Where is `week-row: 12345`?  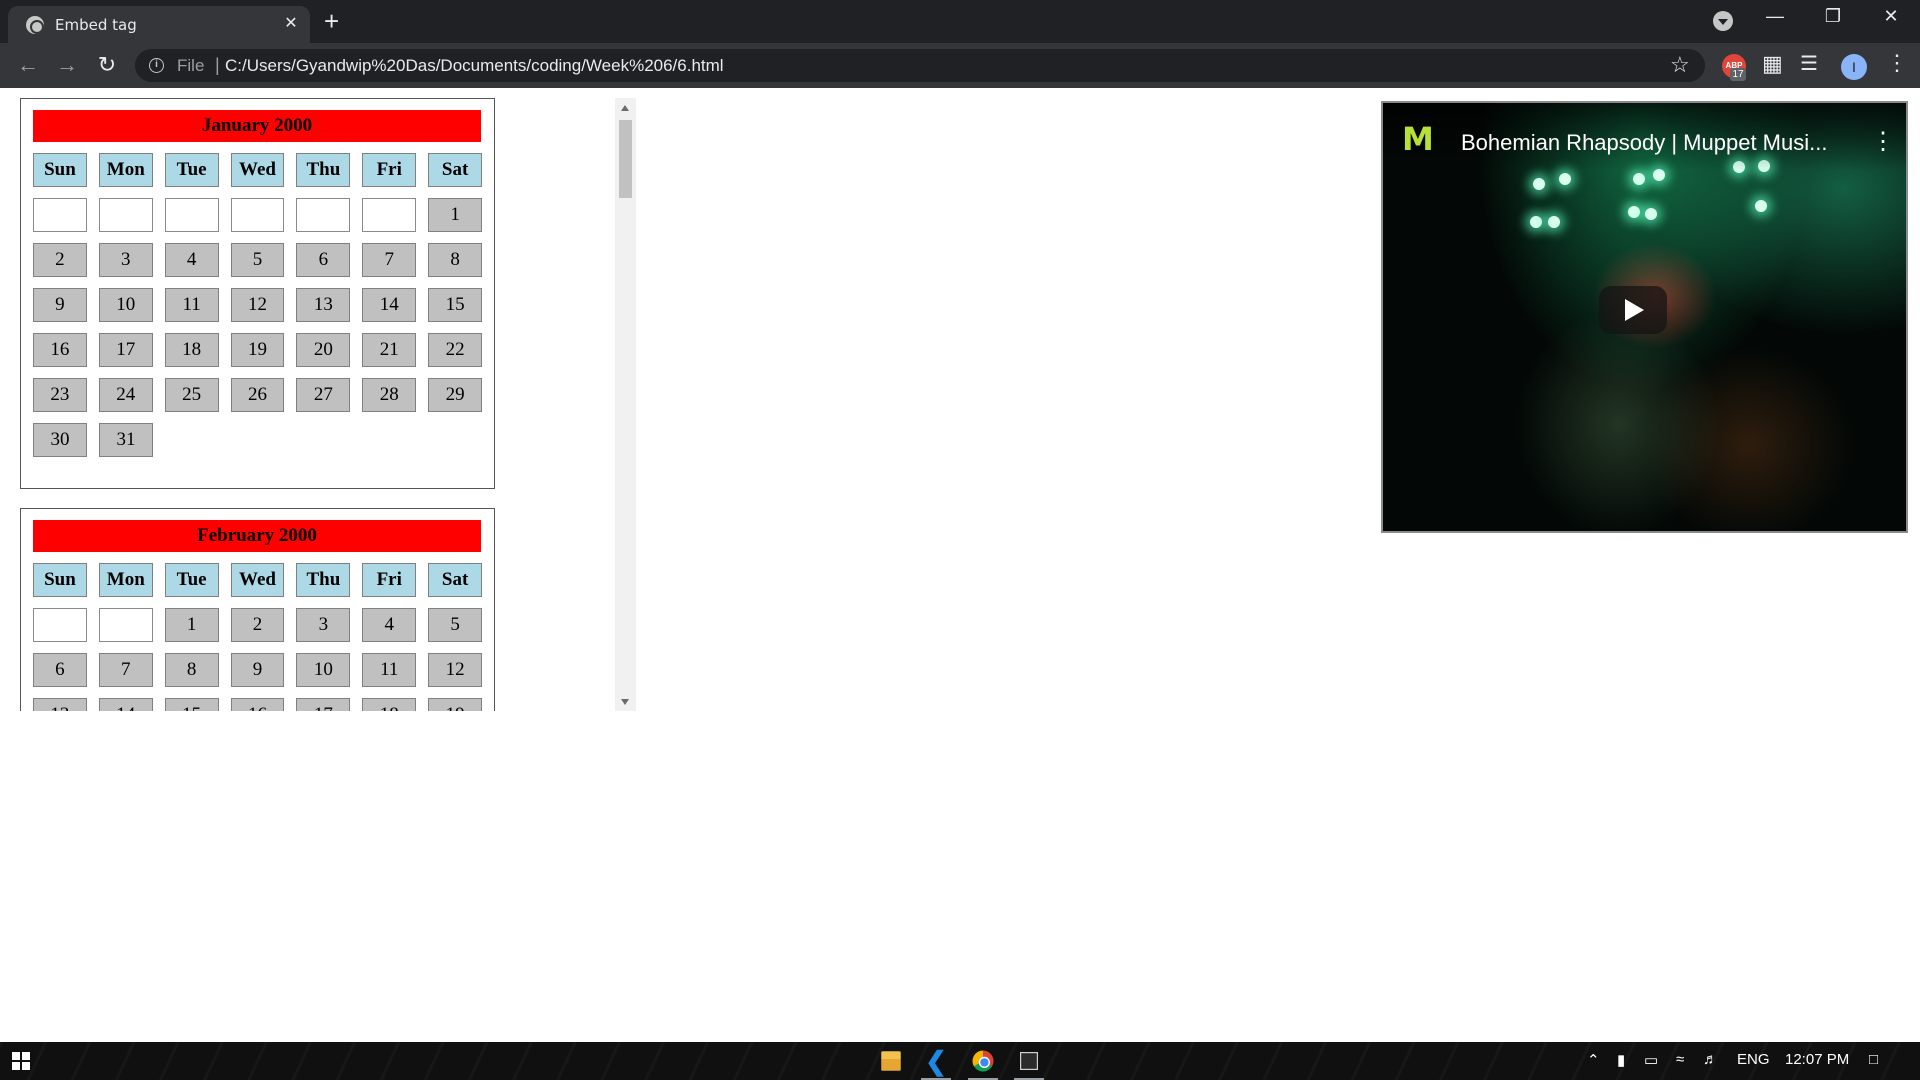 week-row: 12345 is located at coordinates (258, 625).